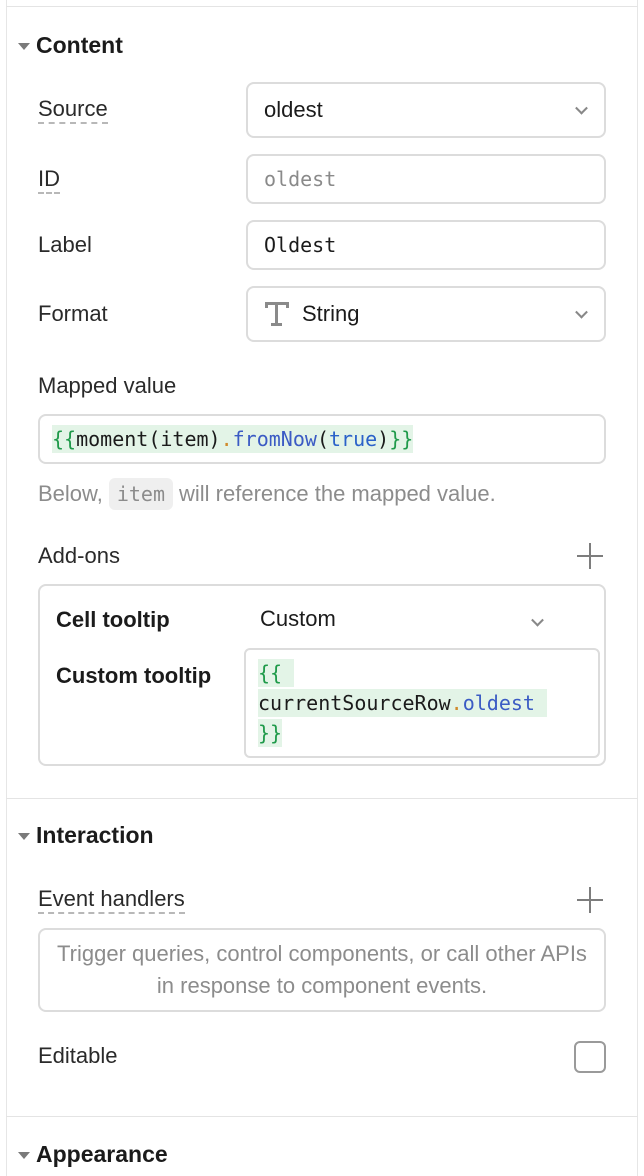  Describe the element at coordinates (233, 439) in the screenshot. I see `mapped-value-code: {{moment(item).fromNow(true)}}` at that location.